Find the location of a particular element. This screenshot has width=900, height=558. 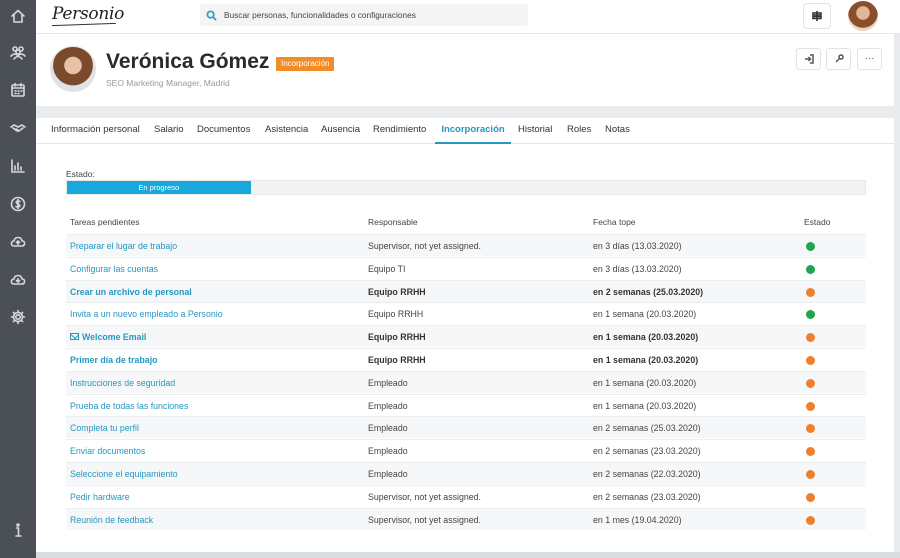

people-icon is located at coordinates (18, 52).